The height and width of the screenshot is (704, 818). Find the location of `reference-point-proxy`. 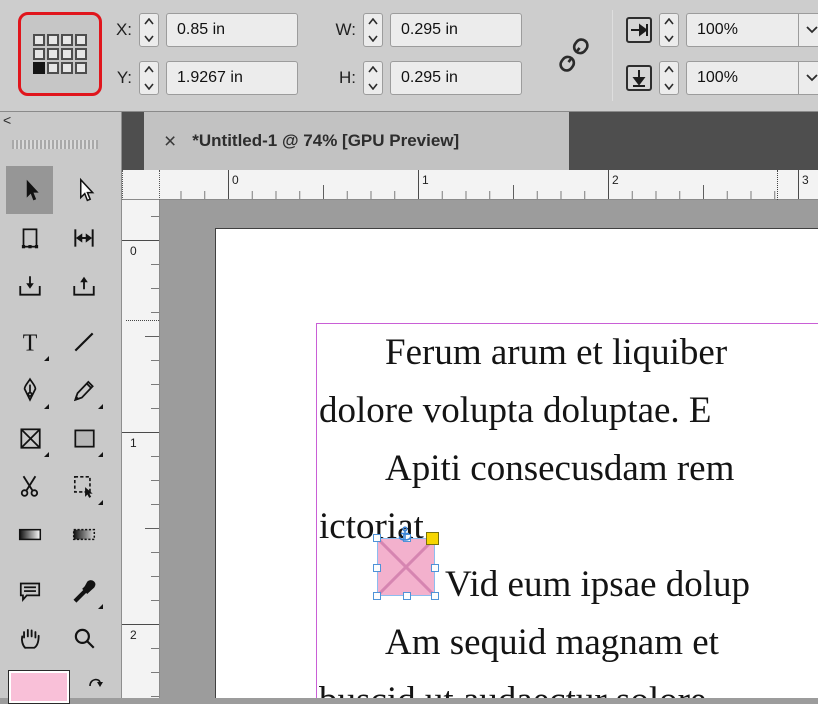

reference-point-proxy is located at coordinates (60, 54).